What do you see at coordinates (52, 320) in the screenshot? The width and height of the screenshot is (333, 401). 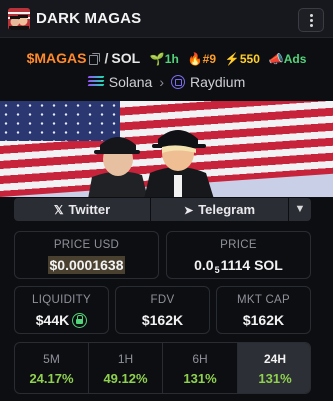 I see `liquidity-text: $44K` at bounding box center [52, 320].